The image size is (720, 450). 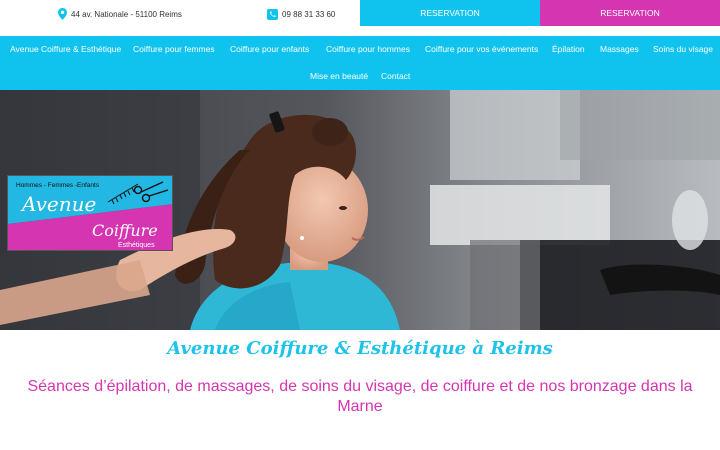 I want to click on page-title: Avenue Coiffure & Esthétique à Reims, so click(x=360, y=348).